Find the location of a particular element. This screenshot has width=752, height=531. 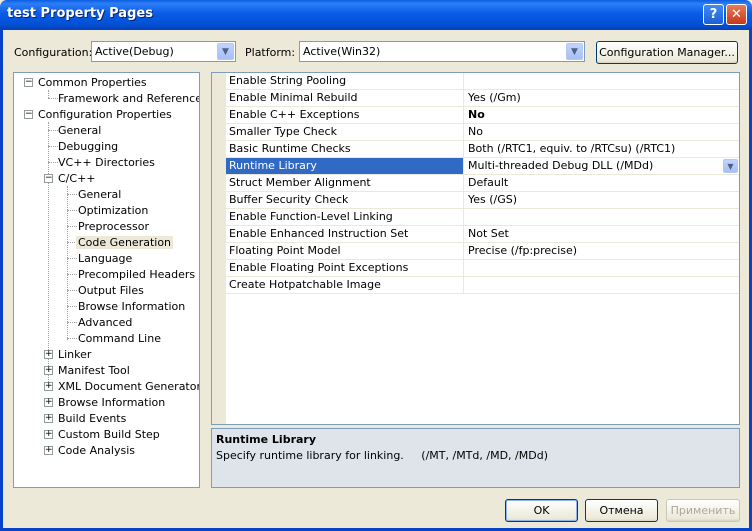

description-title: Runtime Library is located at coordinates (266, 439).